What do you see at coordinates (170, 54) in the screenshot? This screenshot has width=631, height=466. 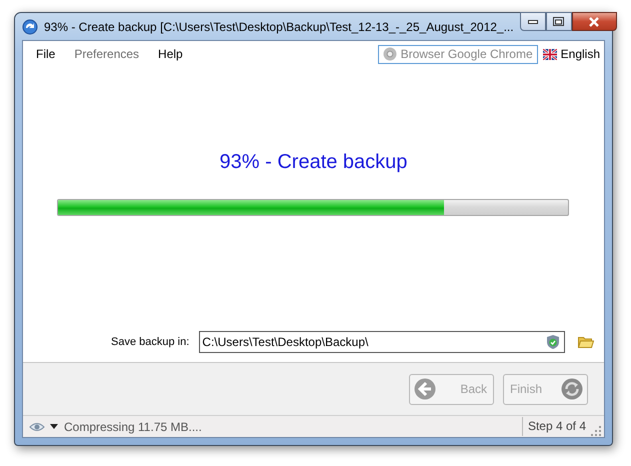 I see `menu-item: Help` at bounding box center [170, 54].